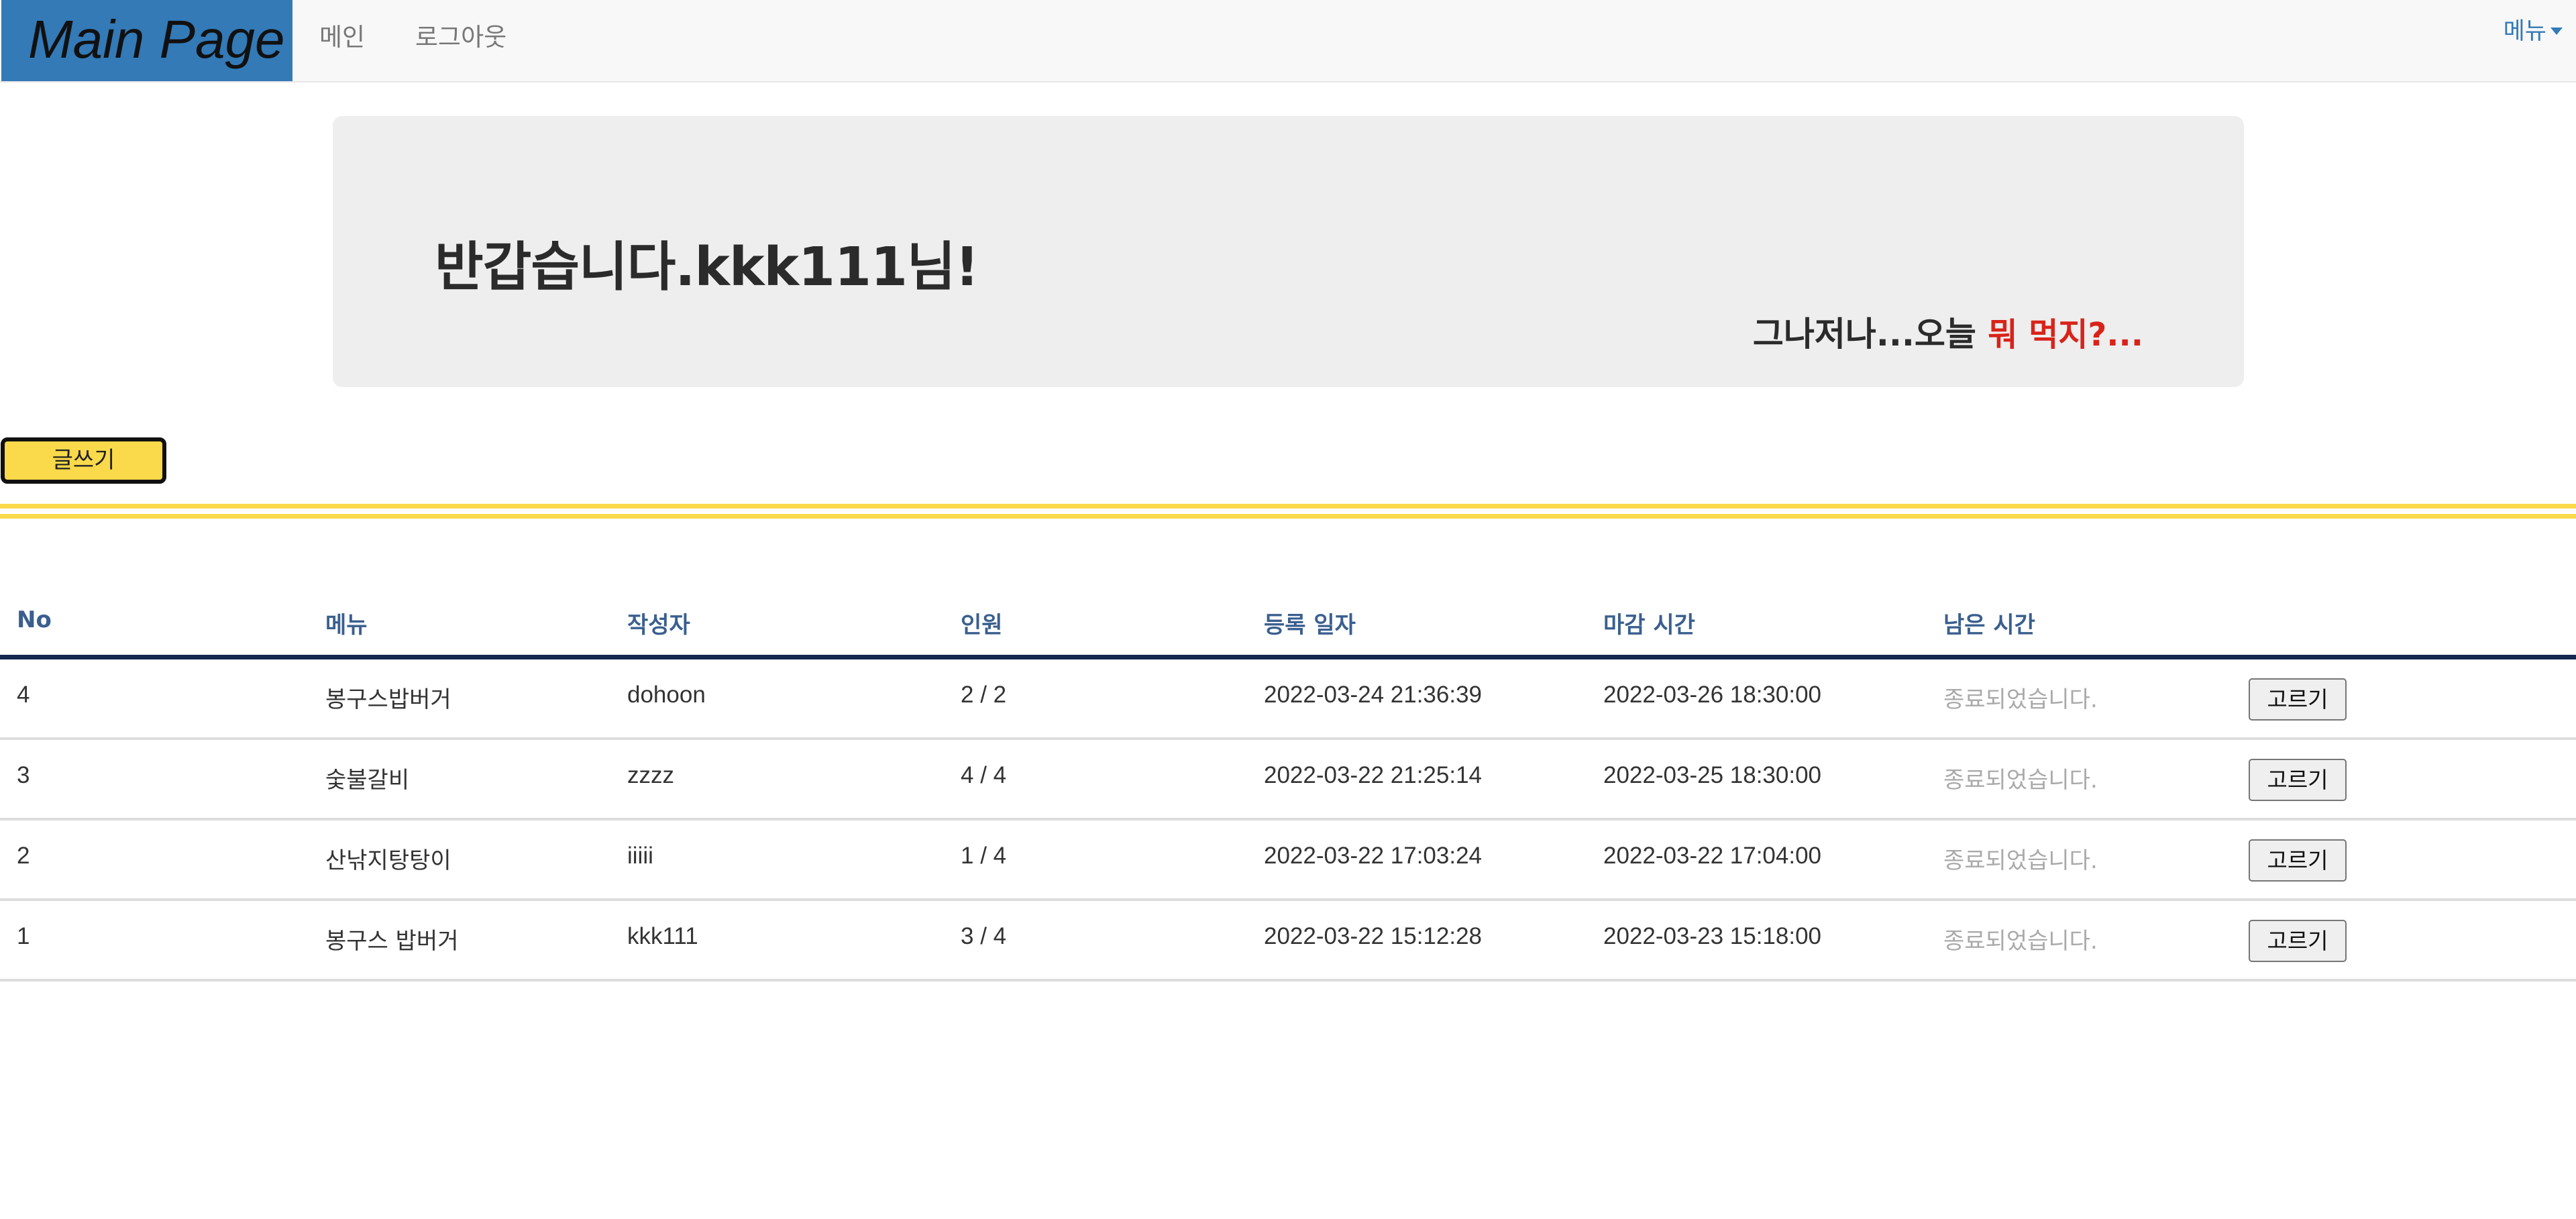 The image size is (2576, 1219). I want to click on cell-registered: 2022-03-22 15:12:28, so click(1373, 936).